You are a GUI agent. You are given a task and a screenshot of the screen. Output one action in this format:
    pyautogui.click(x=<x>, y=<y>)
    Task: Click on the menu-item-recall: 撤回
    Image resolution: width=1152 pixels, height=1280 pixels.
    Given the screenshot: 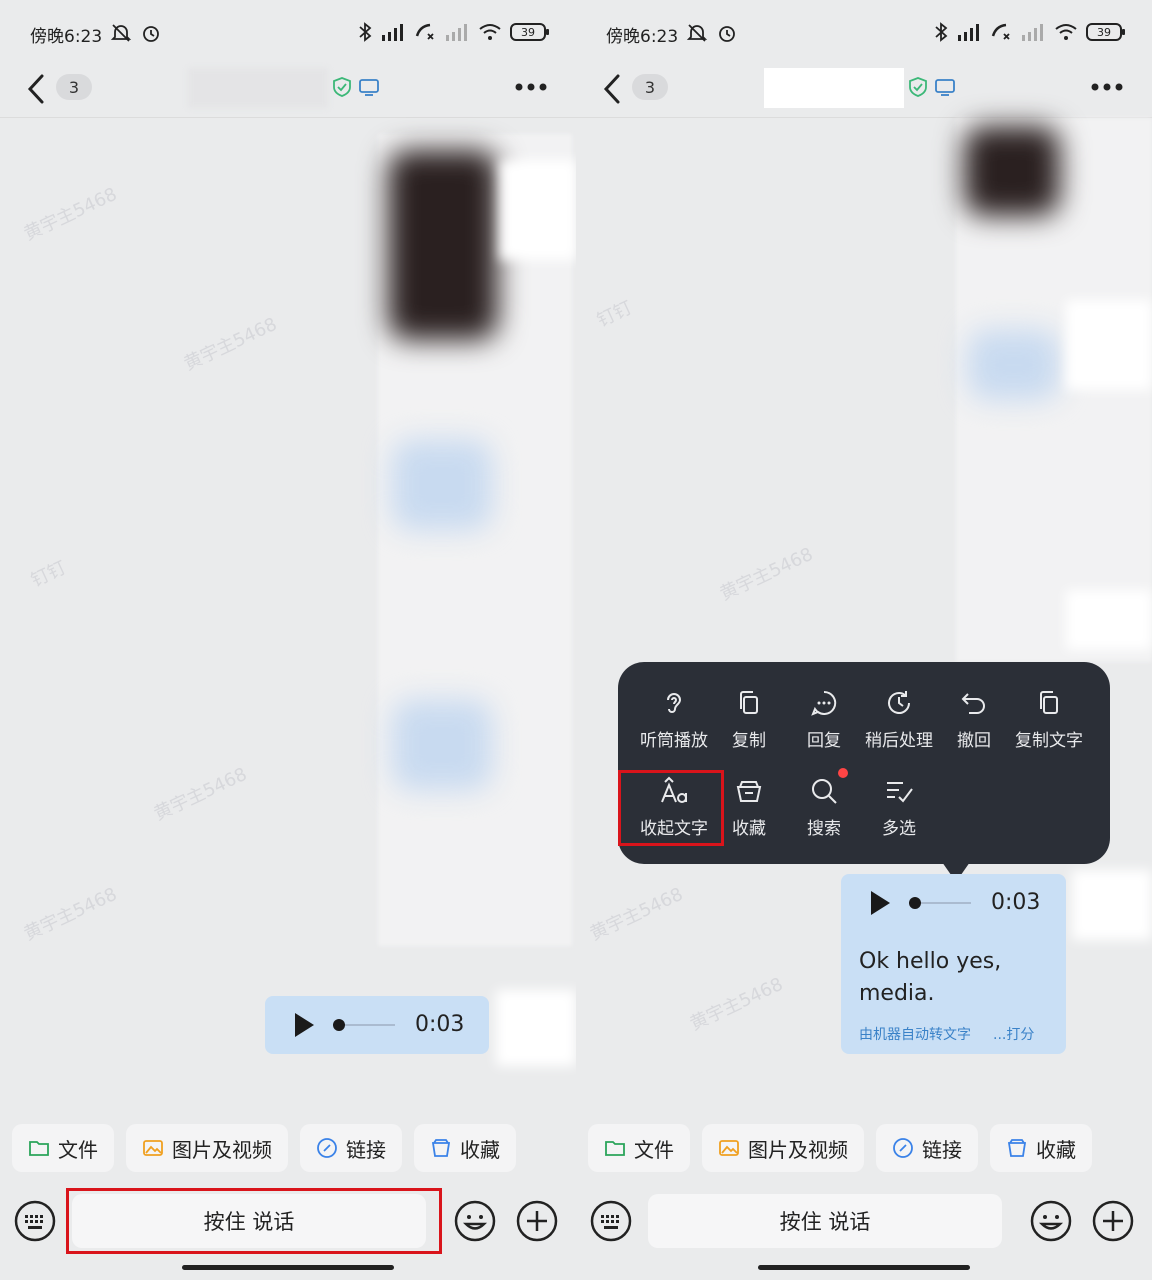 What is the action you would take?
    pyautogui.click(x=974, y=719)
    